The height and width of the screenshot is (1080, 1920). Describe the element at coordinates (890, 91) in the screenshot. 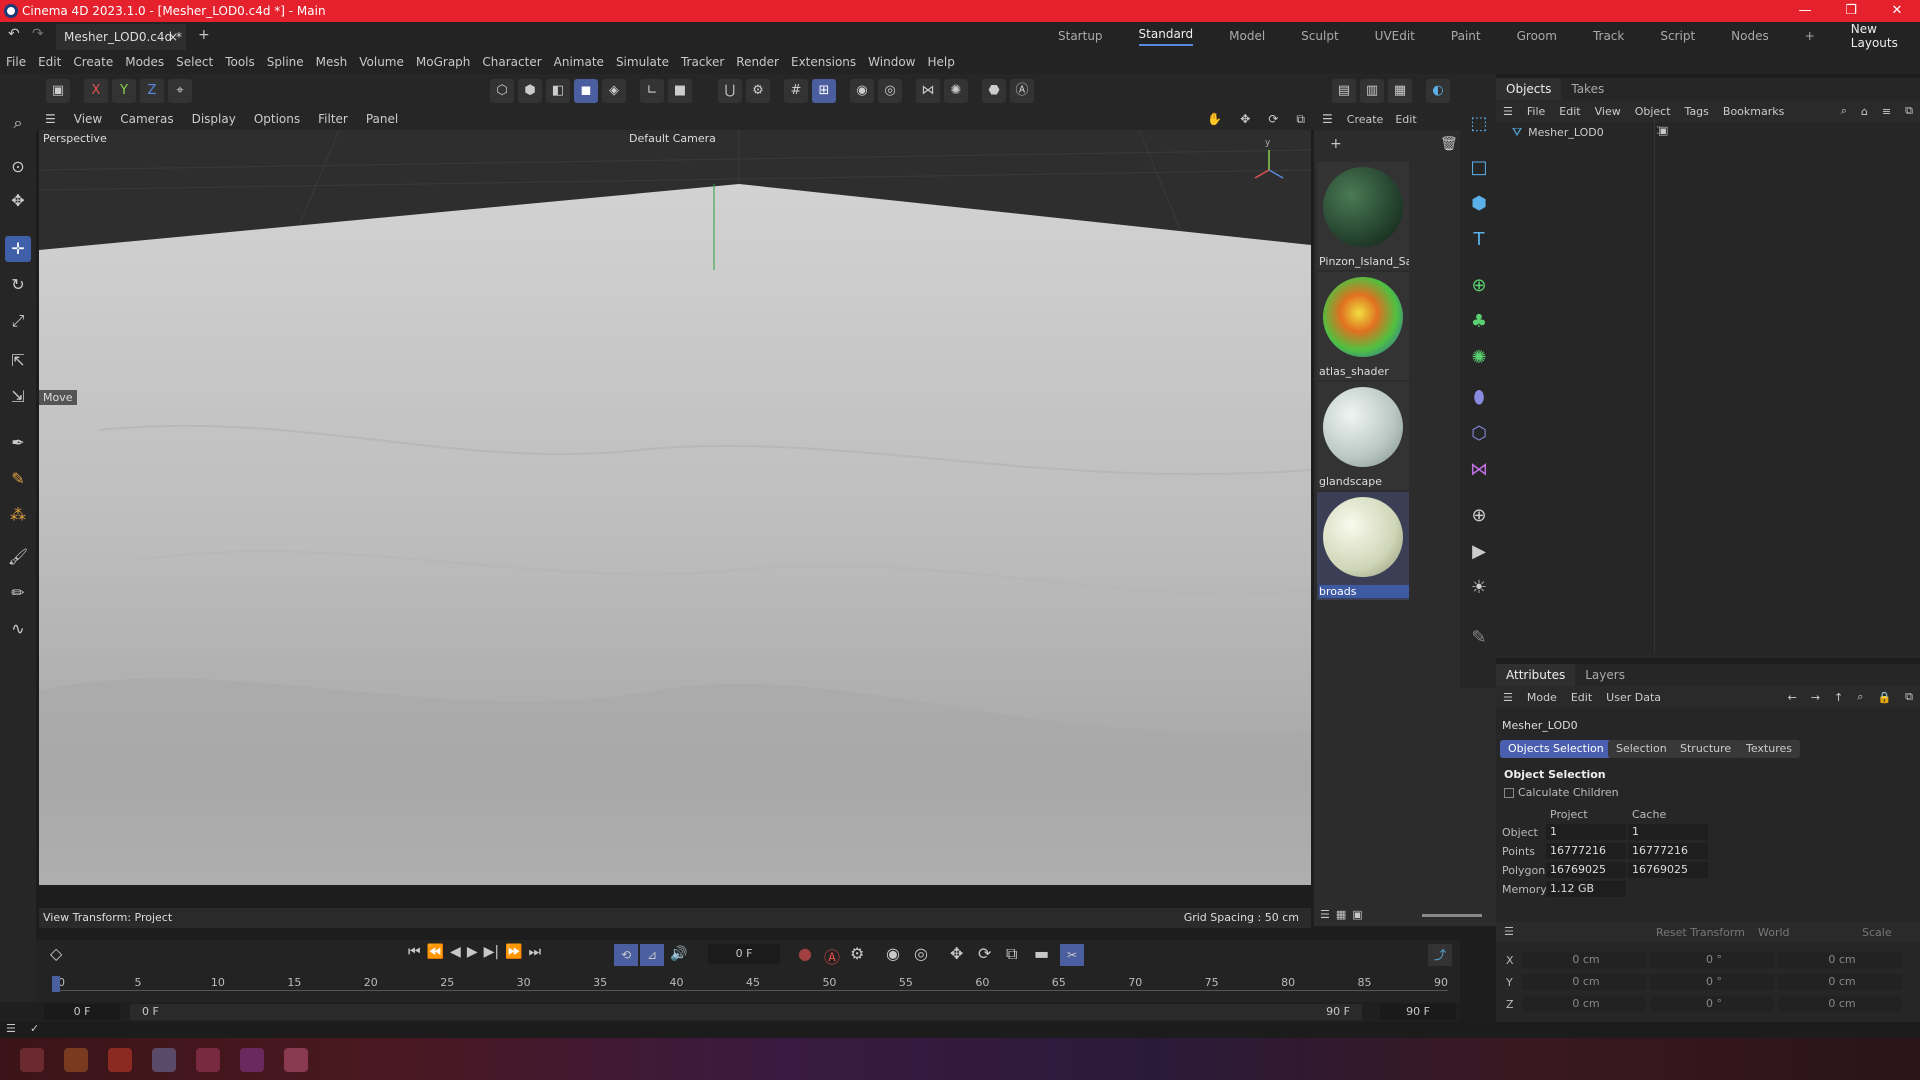

I see `render-settings-icon: ◎` at that location.